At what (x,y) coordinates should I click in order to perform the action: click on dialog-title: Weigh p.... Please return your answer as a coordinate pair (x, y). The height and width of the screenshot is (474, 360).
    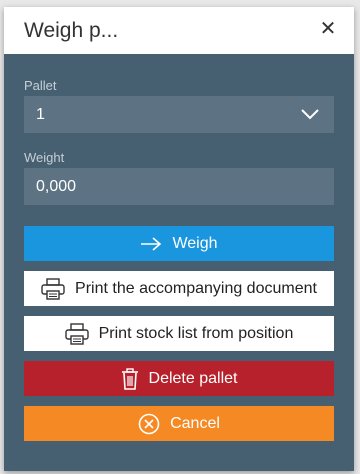
    Looking at the image, I should click on (71, 30).